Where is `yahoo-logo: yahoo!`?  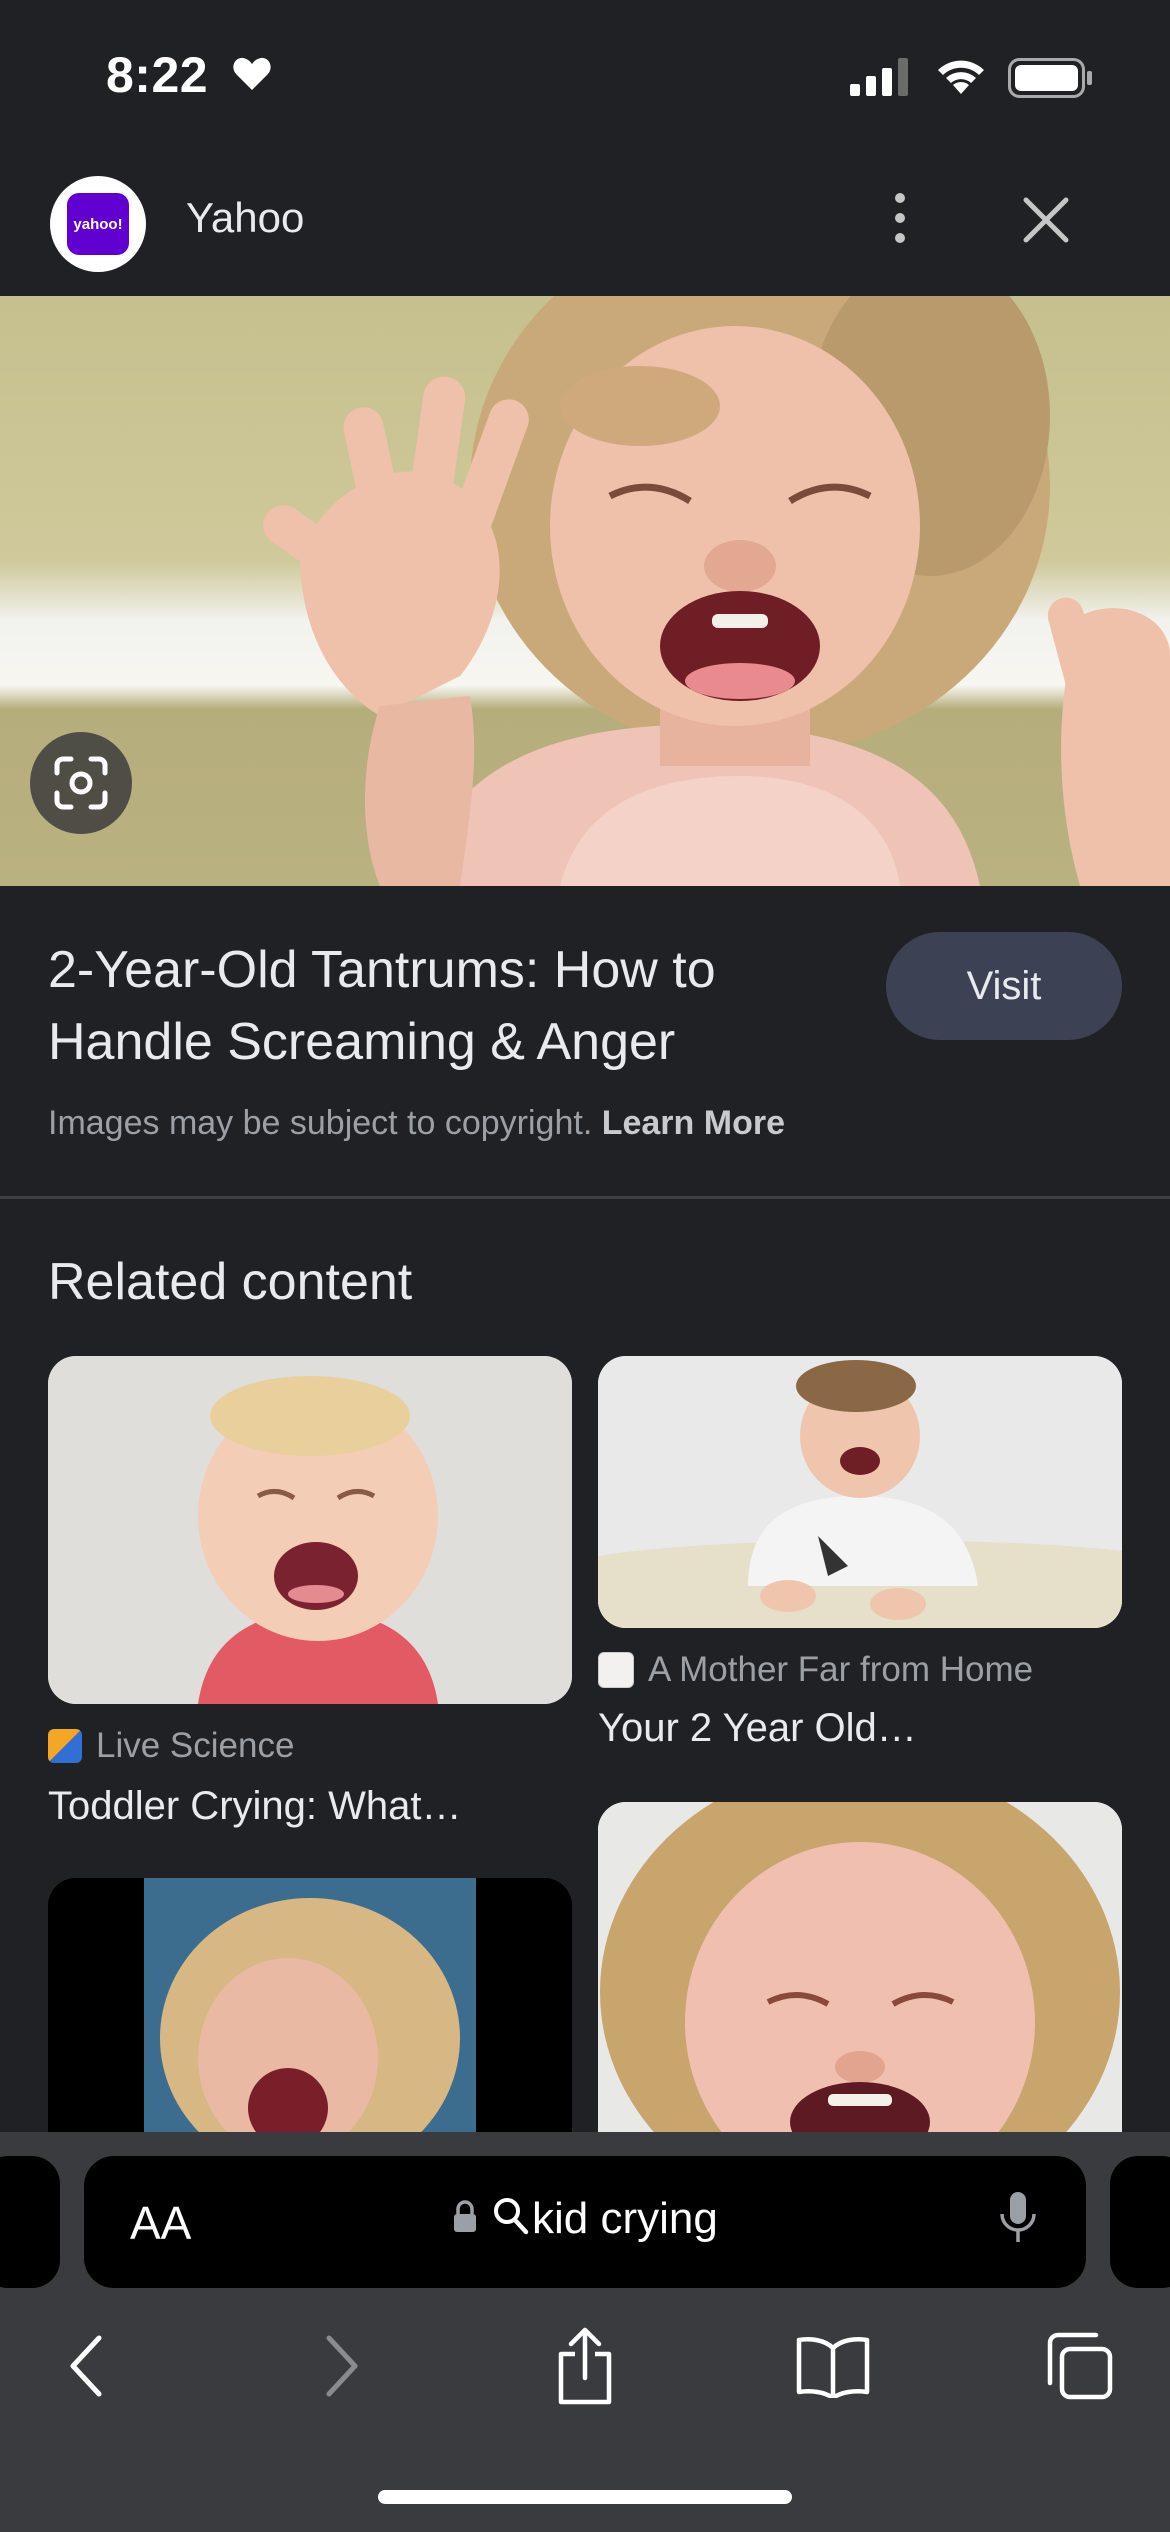 yahoo-logo: yahoo! is located at coordinates (98, 224).